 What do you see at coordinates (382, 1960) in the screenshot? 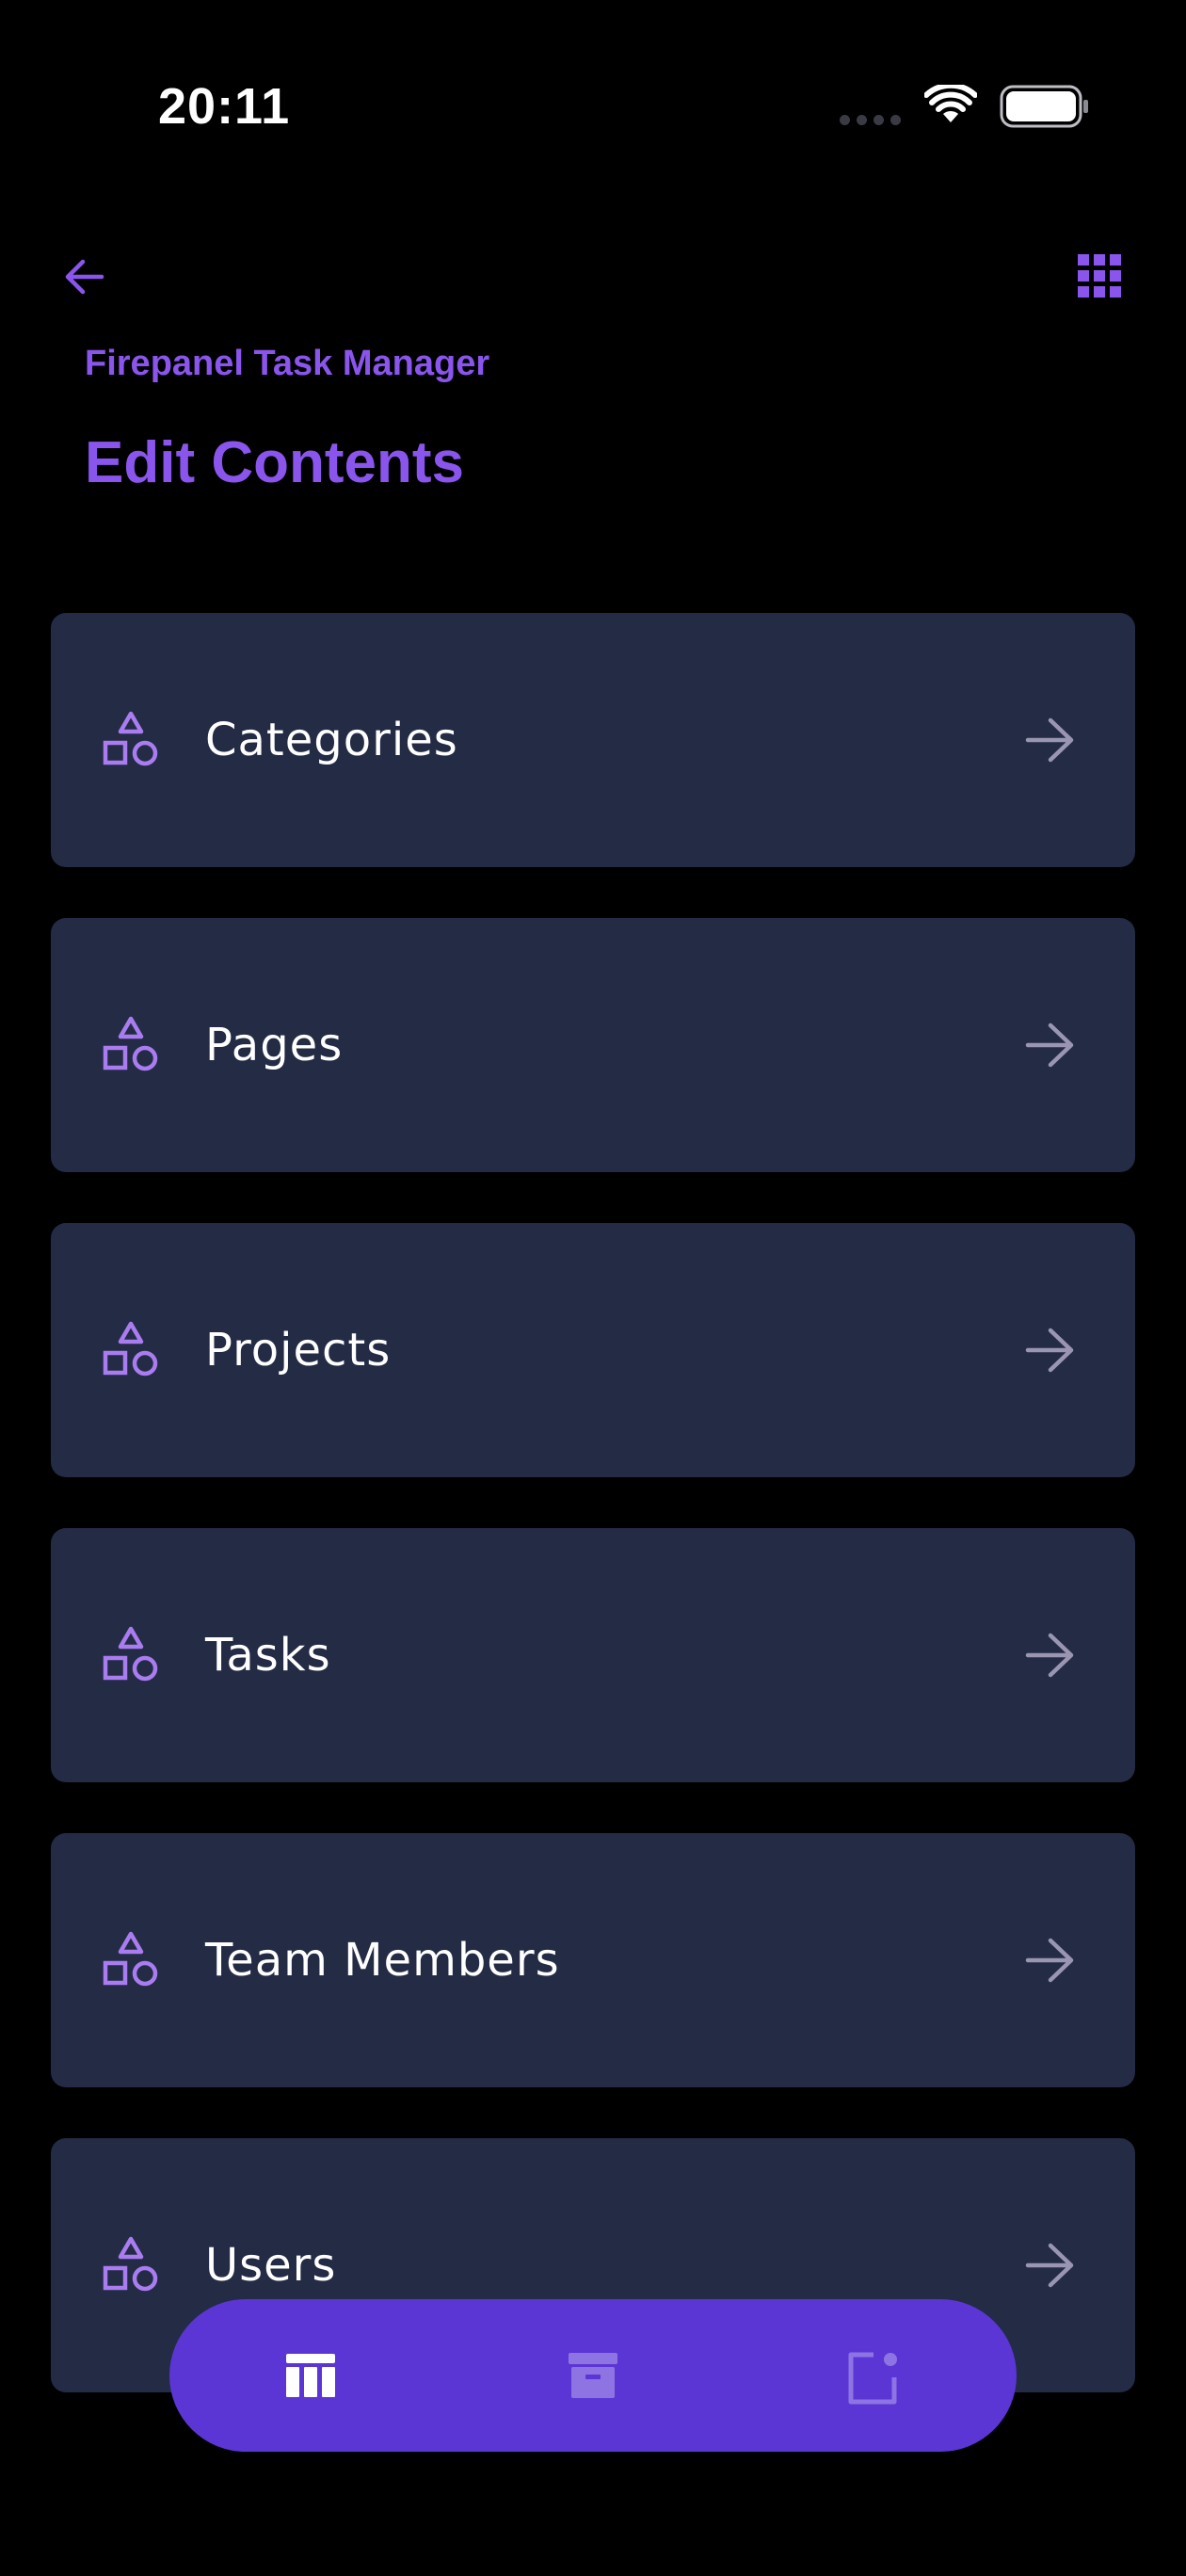
I see `list-item-label: Team Members` at bounding box center [382, 1960].